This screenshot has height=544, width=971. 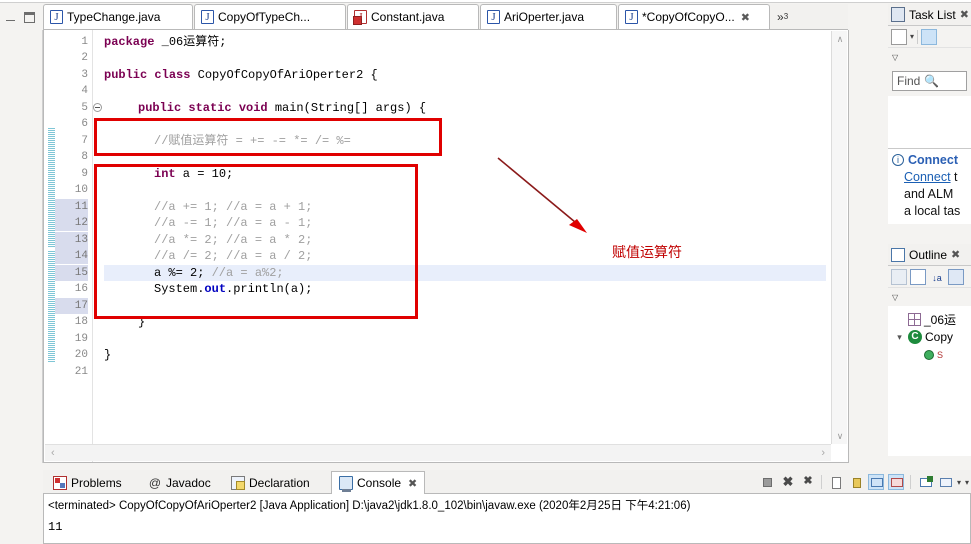 I want to click on categorize-icon, so click(x=929, y=36).